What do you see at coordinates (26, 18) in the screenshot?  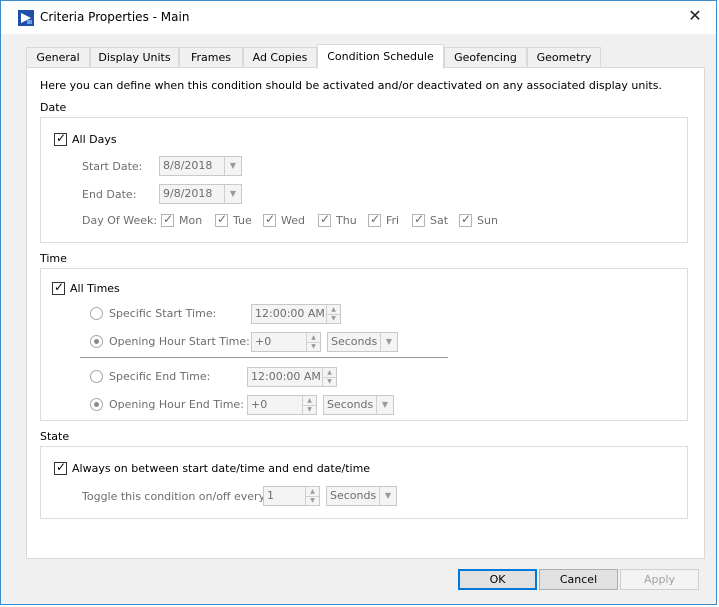 I see `app-icon` at bounding box center [26, 18].